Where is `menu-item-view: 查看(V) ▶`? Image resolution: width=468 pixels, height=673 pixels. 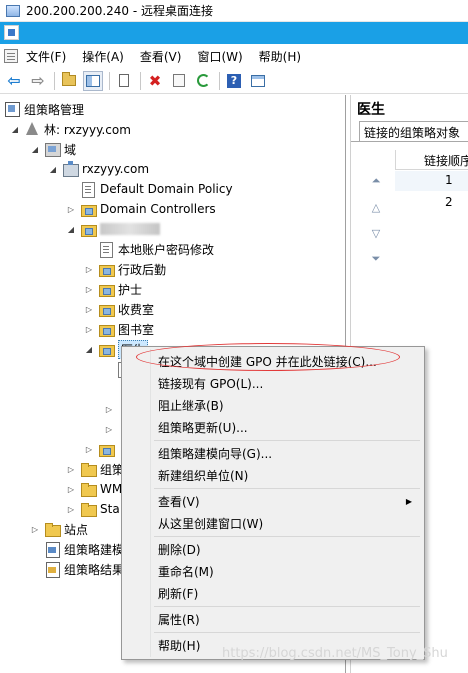 menu-item-view: 查看(V) ▶ is located at coordinates (273, 501).